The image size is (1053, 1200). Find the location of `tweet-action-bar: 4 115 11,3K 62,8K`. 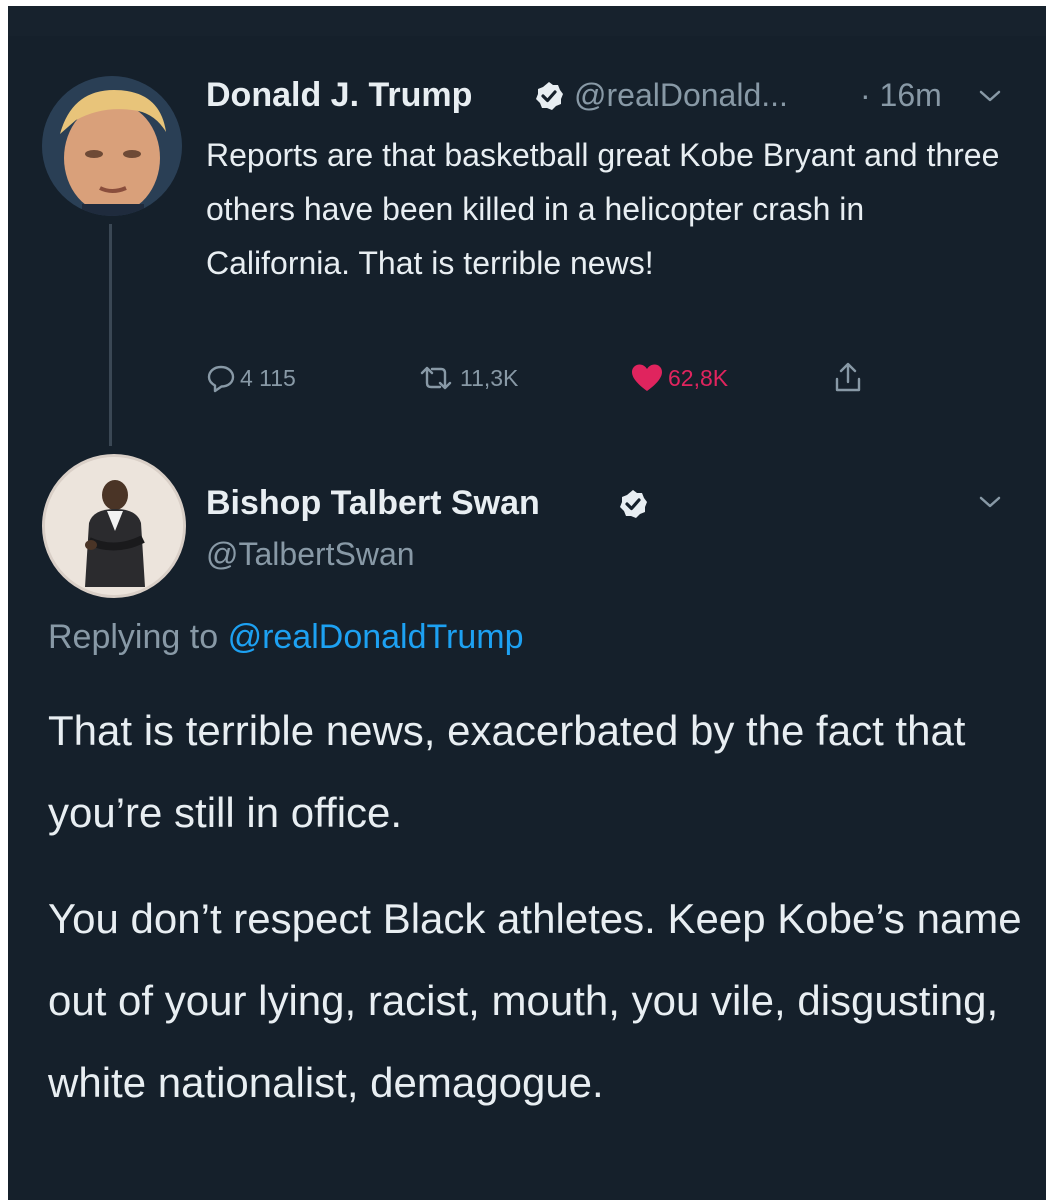

tweet-action-bar: 4 115 11,3K 62,8K is located at coordinates (556, 378).